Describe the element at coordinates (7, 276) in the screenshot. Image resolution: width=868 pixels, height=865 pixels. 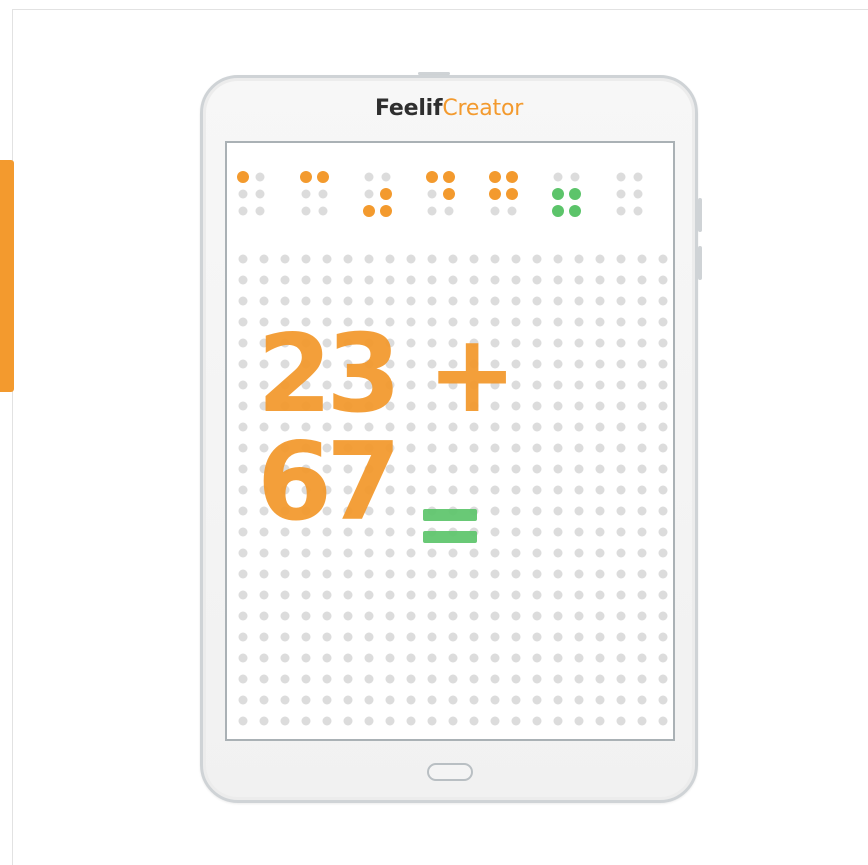
I see `side-tab` at that location.